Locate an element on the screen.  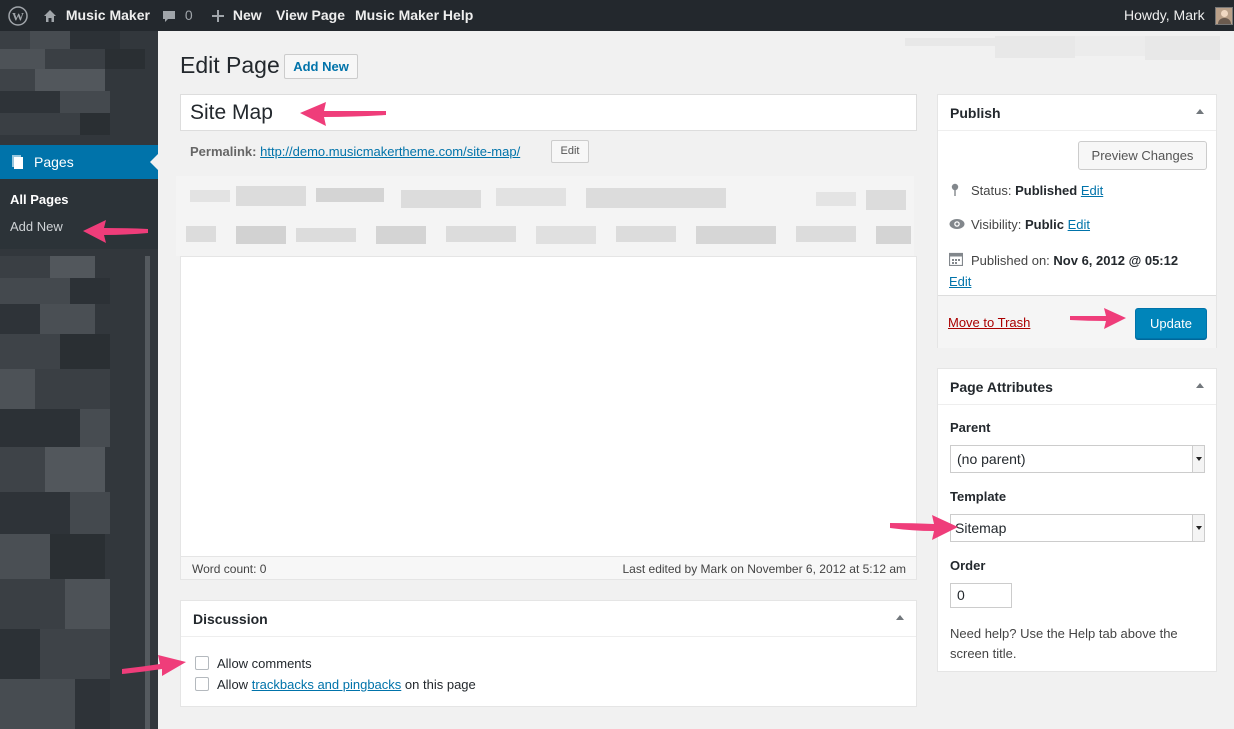
site-name-link: Music Maker is located at coordinates (96, 15).